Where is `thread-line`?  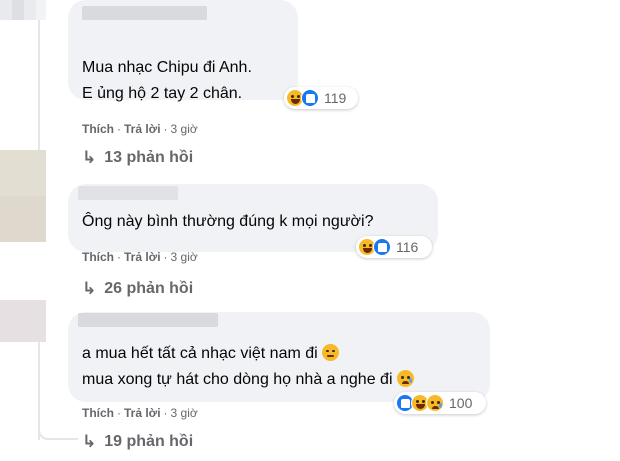
thread-line is located at coordinates (39, 75).